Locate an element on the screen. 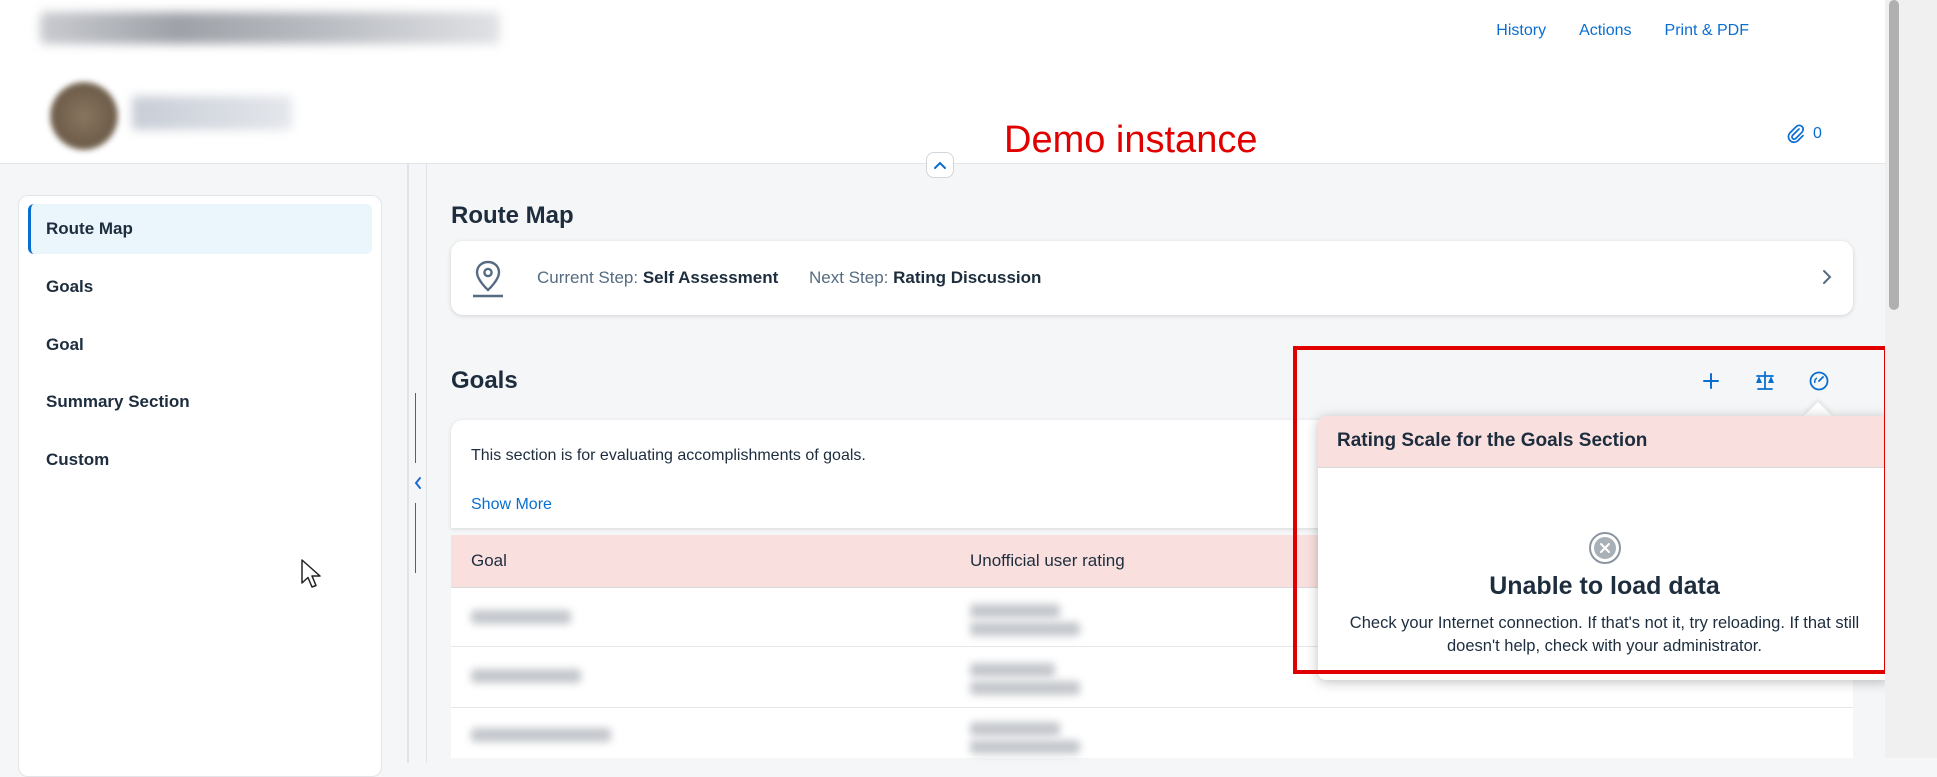 The image size is (1937, 777). goals-title: Goals is located at coordinates (484, 380).